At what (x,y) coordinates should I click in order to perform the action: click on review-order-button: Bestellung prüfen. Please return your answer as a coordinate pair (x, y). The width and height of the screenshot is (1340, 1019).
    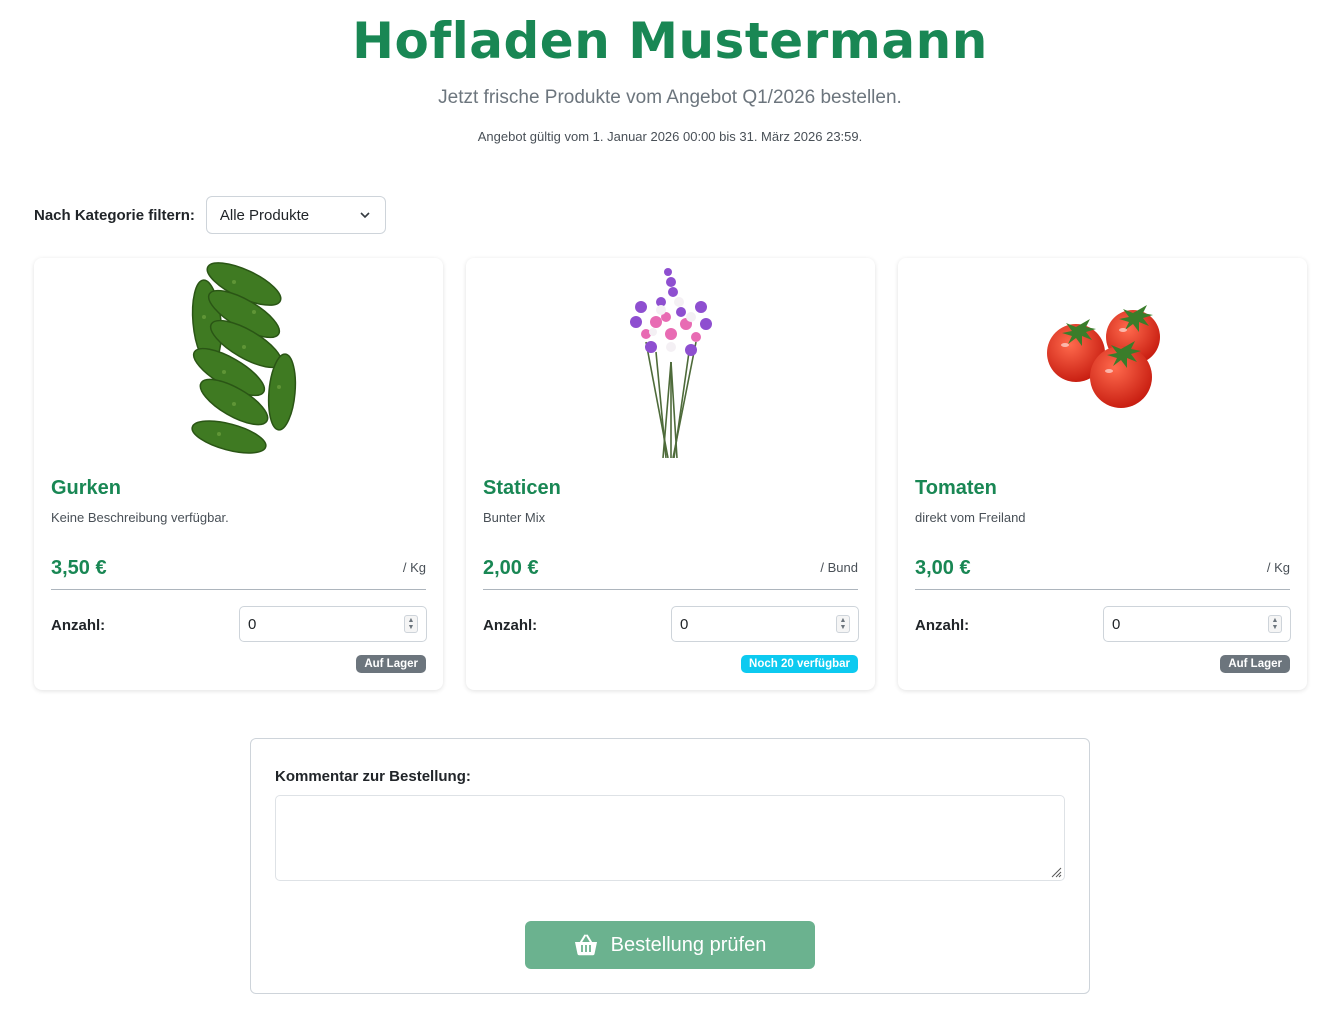
    Looking at the image, I should click on (670, 945).